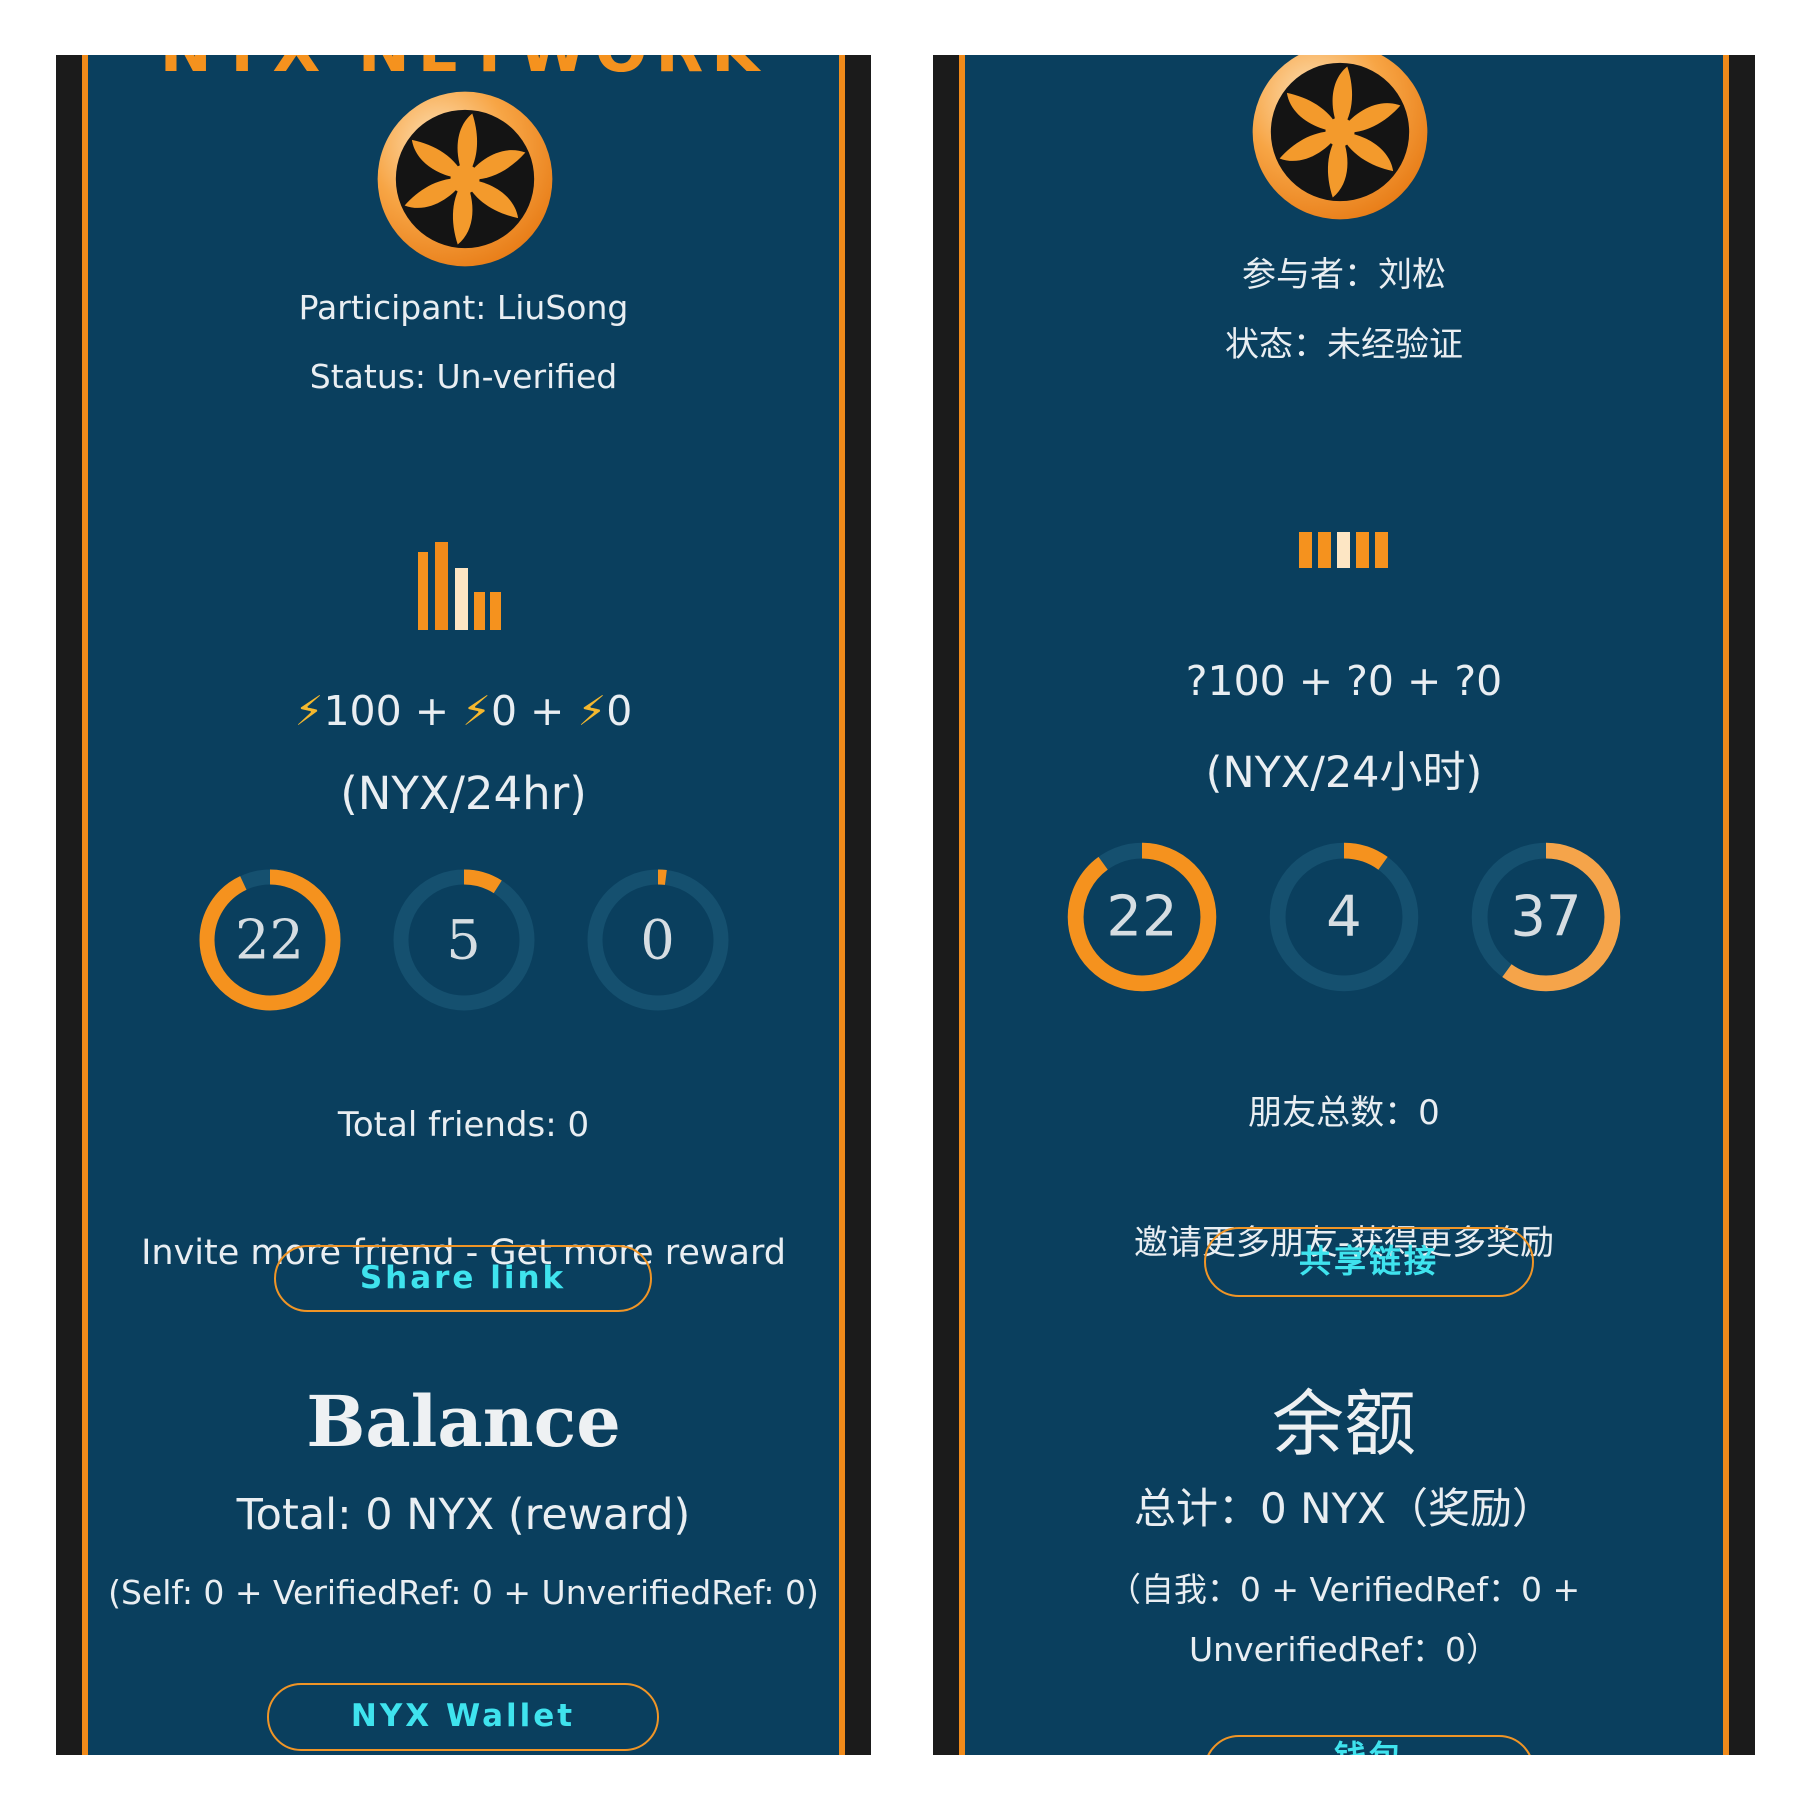 This screenshot has width=1800, height=1800. I want to click on rate-unit: (NYX/24hr), so click(463, 793).